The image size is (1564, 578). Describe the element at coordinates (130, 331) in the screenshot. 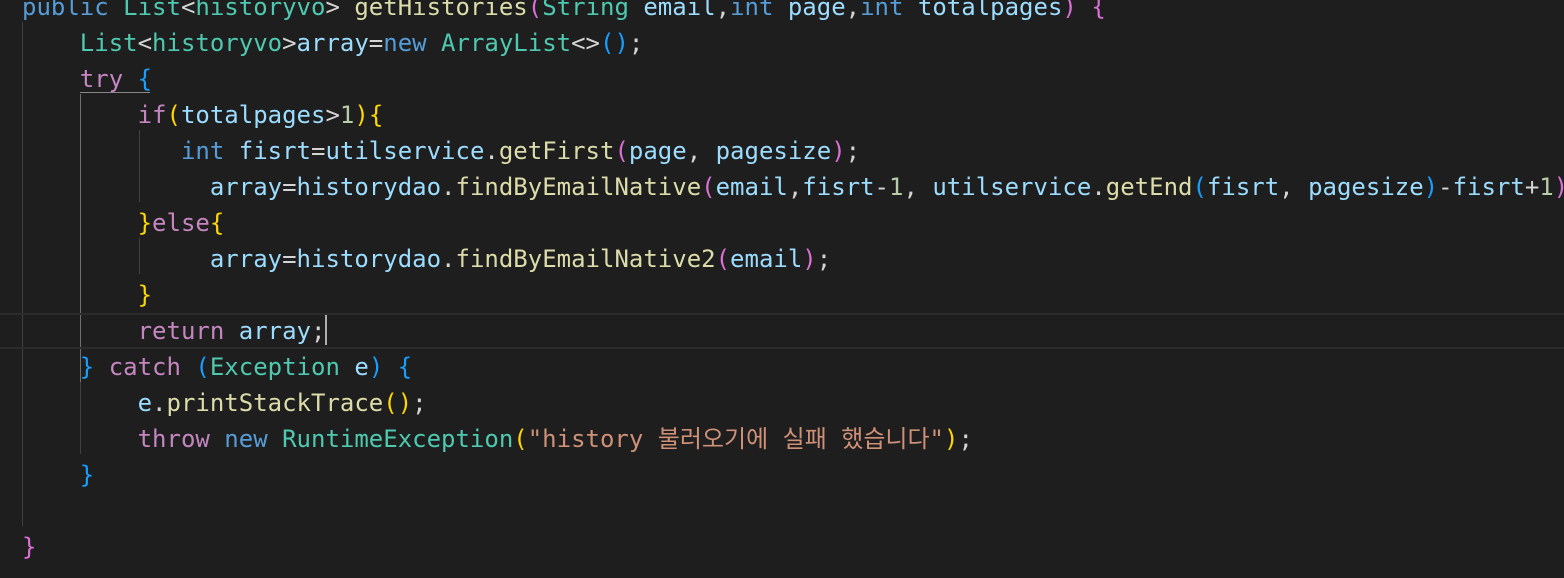

I see `code-token: return` at that location.